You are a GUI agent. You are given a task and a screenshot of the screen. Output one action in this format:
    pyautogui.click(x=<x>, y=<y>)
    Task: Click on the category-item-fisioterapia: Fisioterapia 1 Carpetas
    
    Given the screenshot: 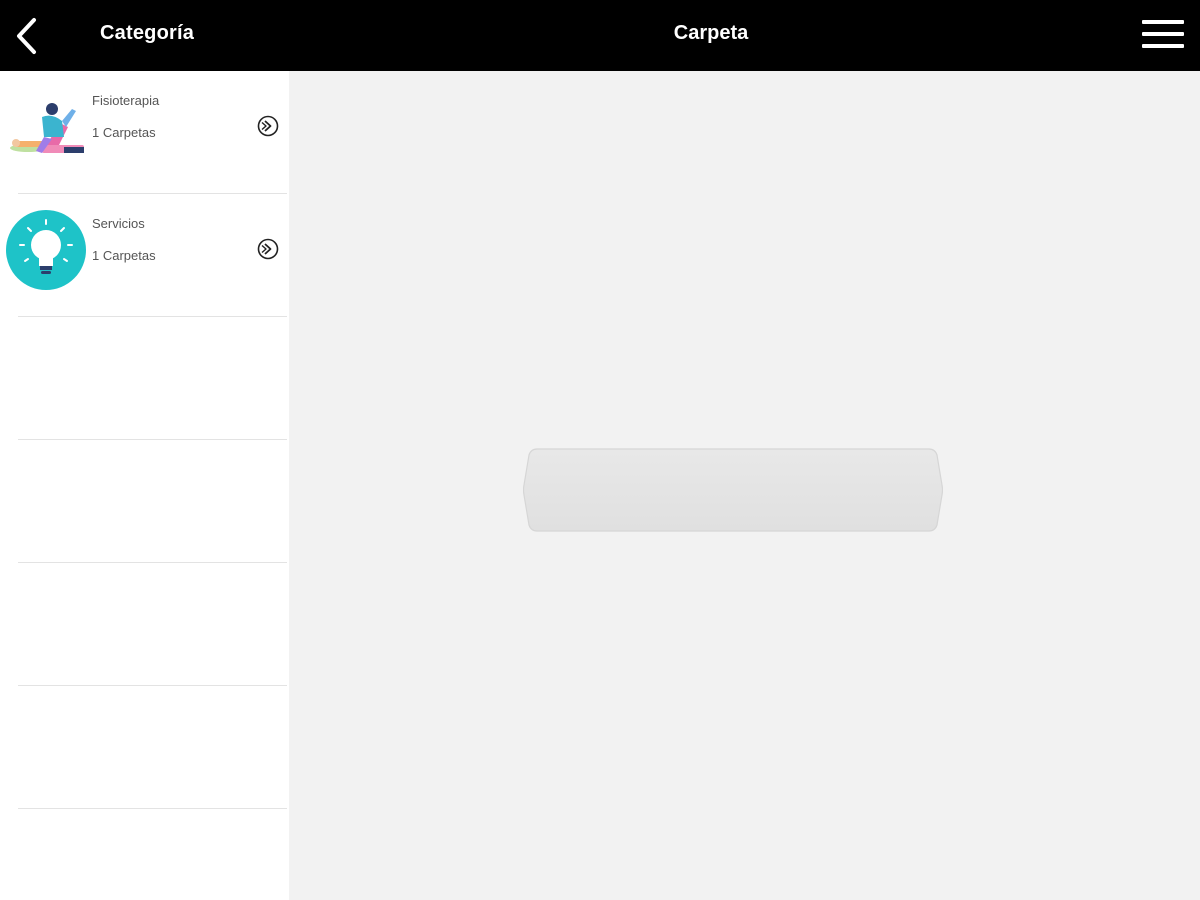 What is the action you would take?
    pyautogui.click(x=144, y=132)
    